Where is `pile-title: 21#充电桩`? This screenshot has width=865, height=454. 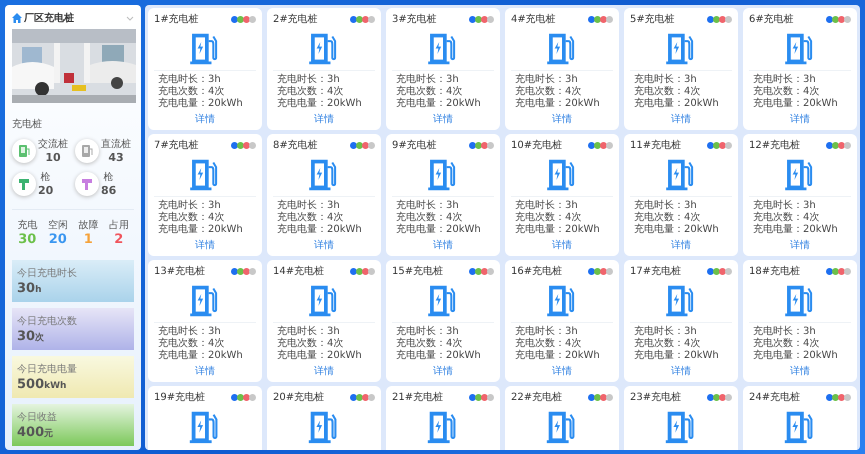
pile-title: 21#充电桩 is located at coordinates (418, 397).